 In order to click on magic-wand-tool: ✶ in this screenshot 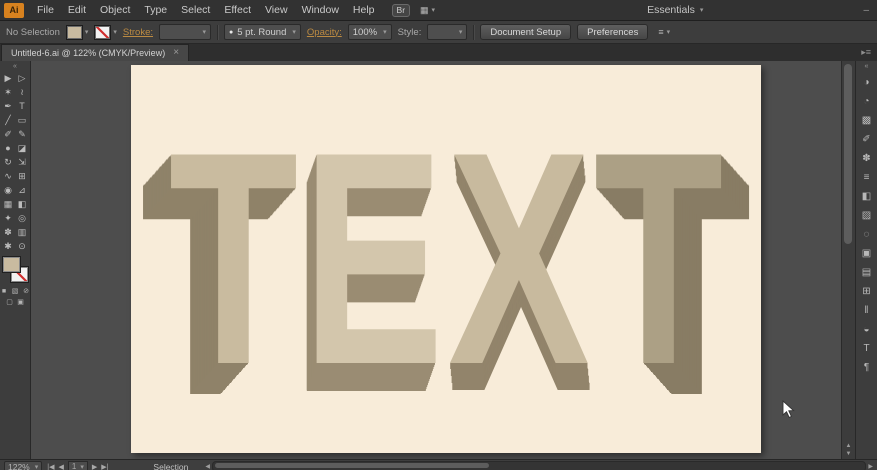, I will do `click(8, 92)`.